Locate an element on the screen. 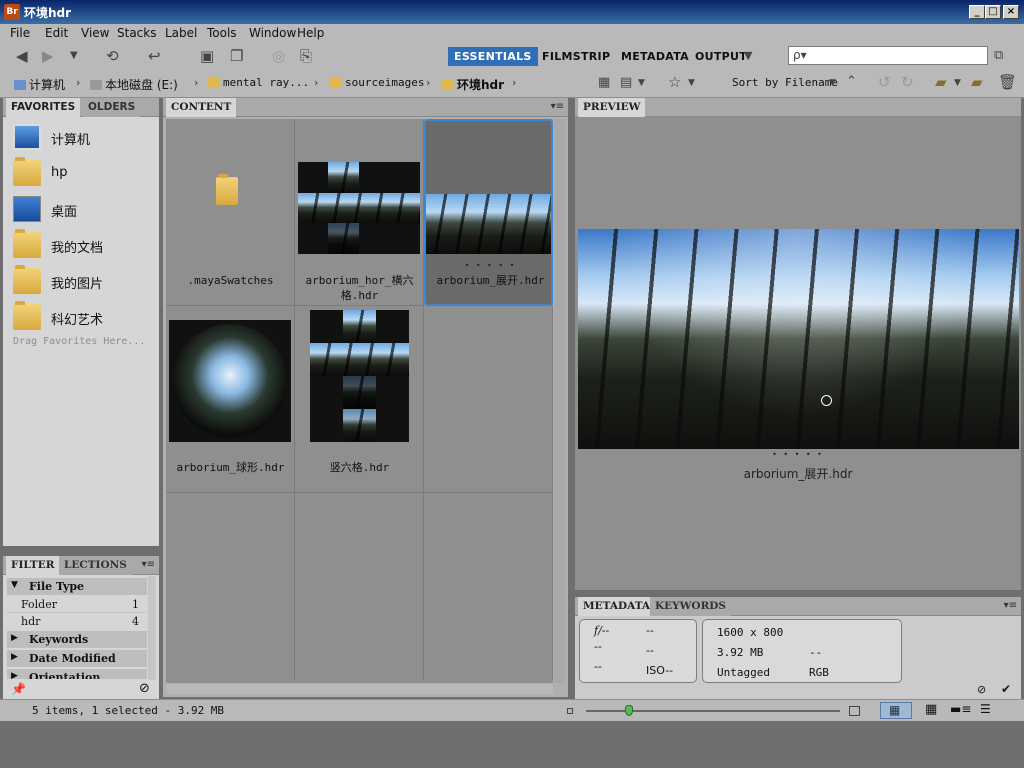 This screenshot has width=1024, height=768. rotate-icon: ◎ is located at coordinates (278, 56).